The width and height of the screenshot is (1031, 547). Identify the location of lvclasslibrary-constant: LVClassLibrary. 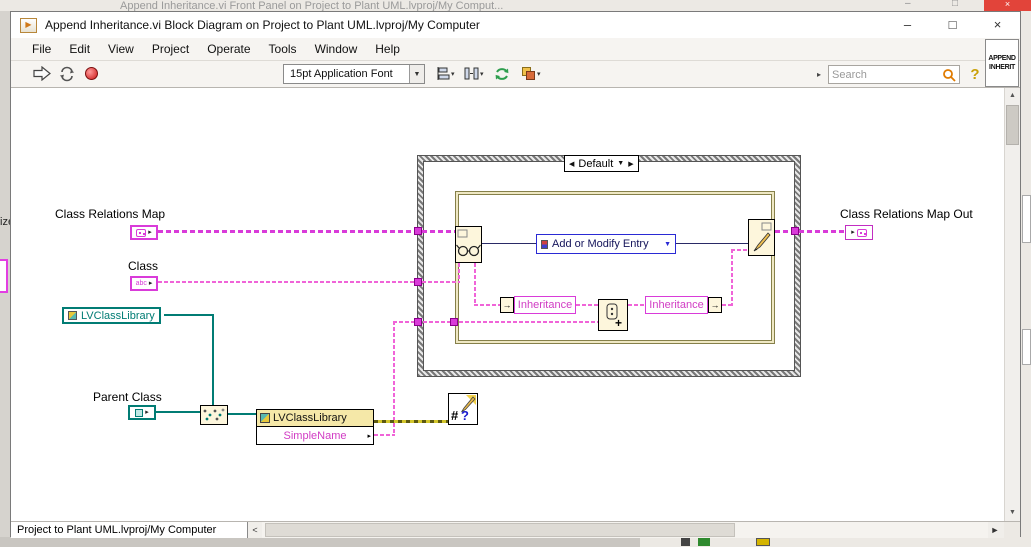
(111, 315).